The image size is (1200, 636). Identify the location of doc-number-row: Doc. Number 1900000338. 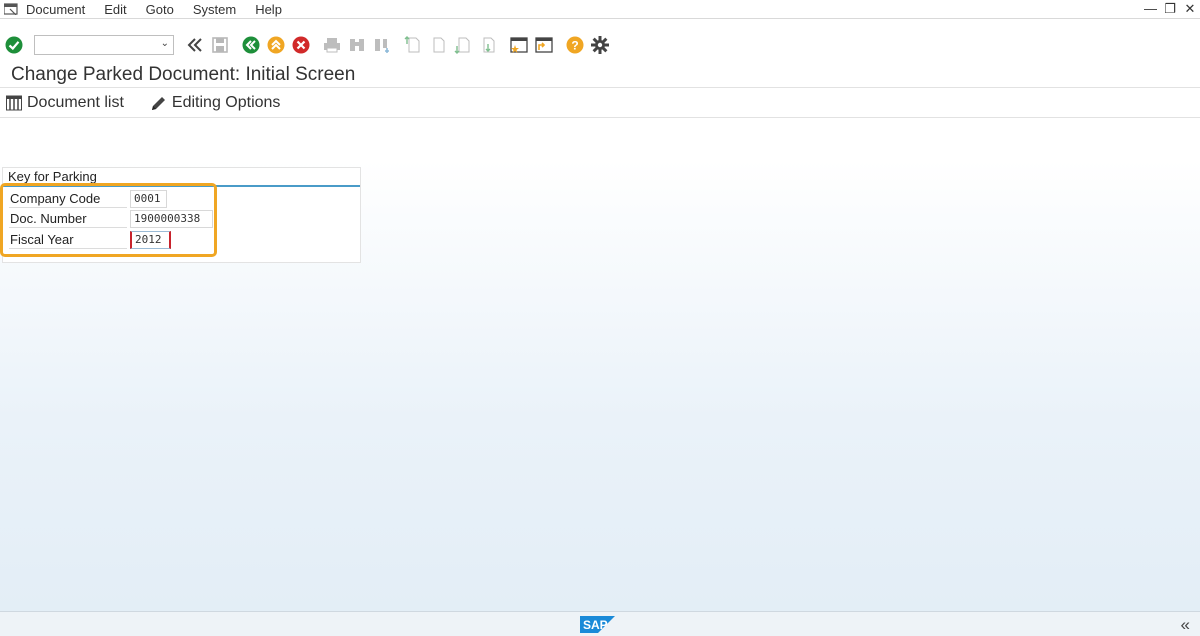
(111, 218).